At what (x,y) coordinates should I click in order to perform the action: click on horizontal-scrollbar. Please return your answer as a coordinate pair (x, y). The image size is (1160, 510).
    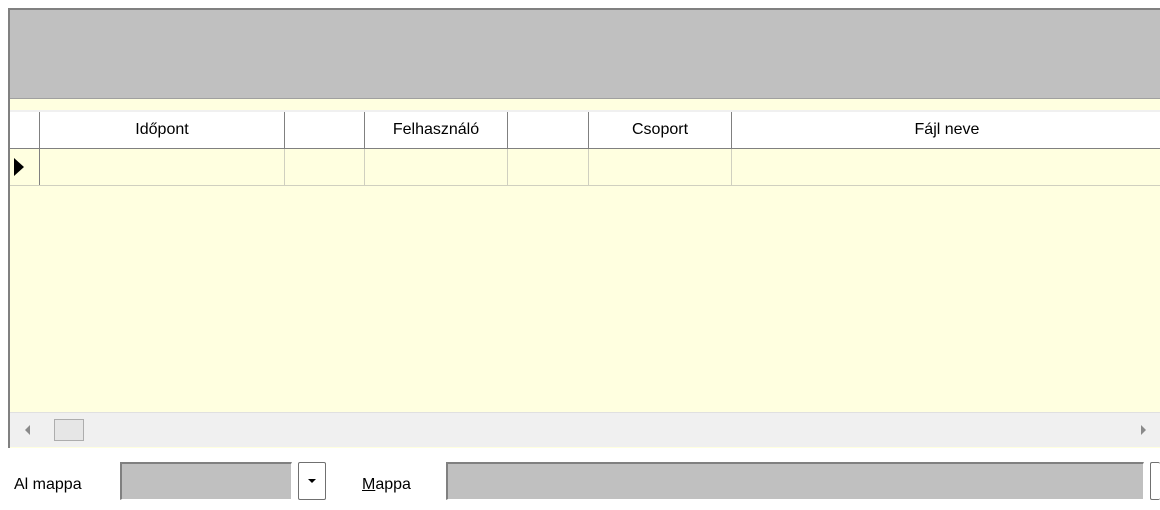
    Looking at the image, I should click on (585, 429).